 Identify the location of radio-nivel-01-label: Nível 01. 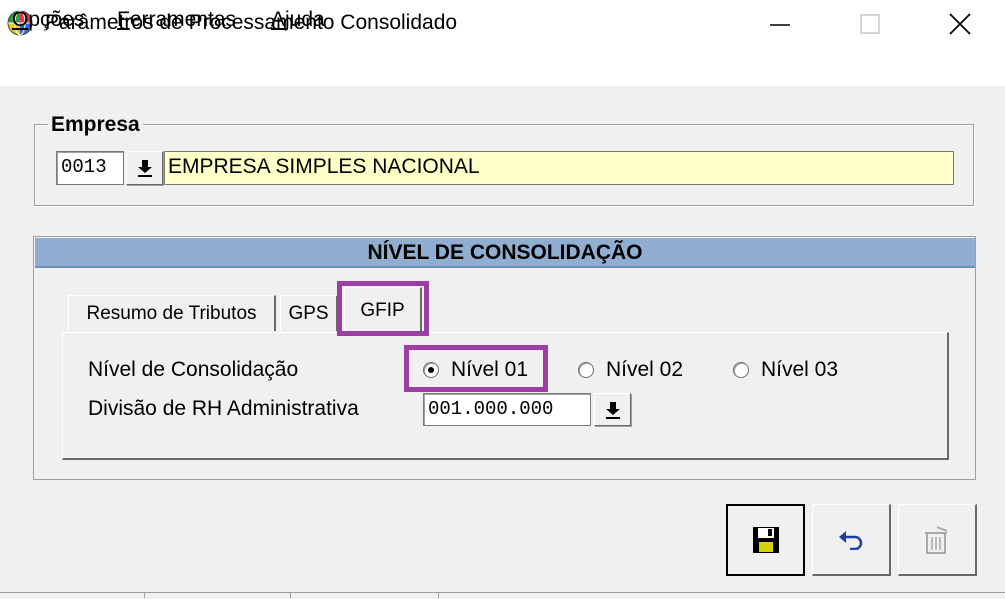
(490, 369).